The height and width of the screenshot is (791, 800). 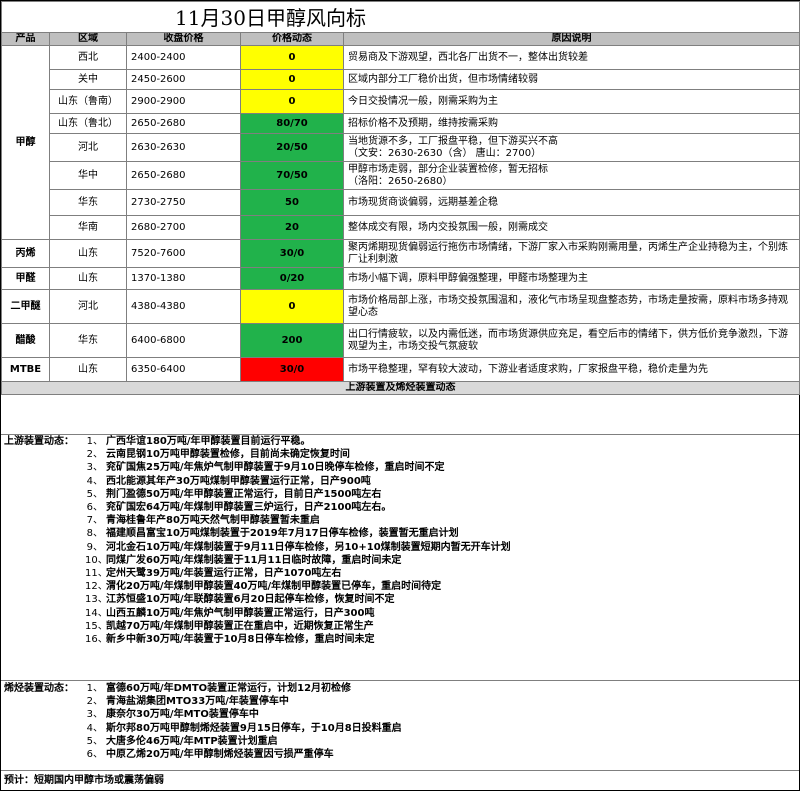 I want to click on reason-cell: 招标价格不及预期，维持按需采购, so click(x=571, y=123).